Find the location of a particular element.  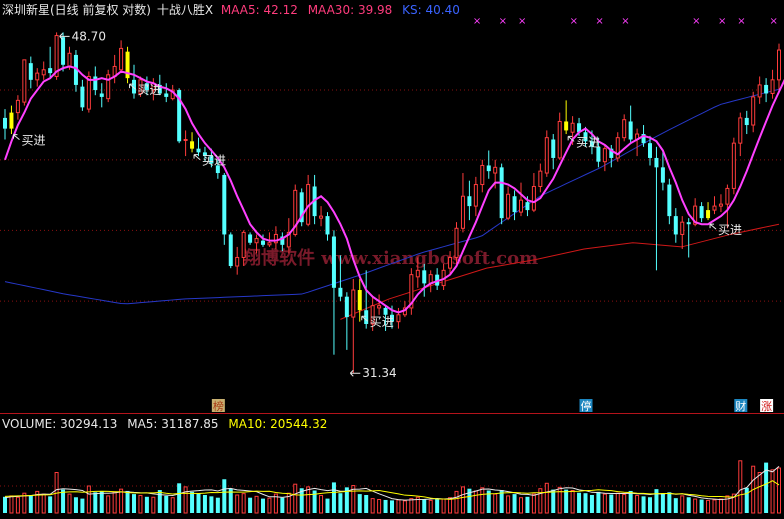

low-arrow is located at coordinates (355, 373).